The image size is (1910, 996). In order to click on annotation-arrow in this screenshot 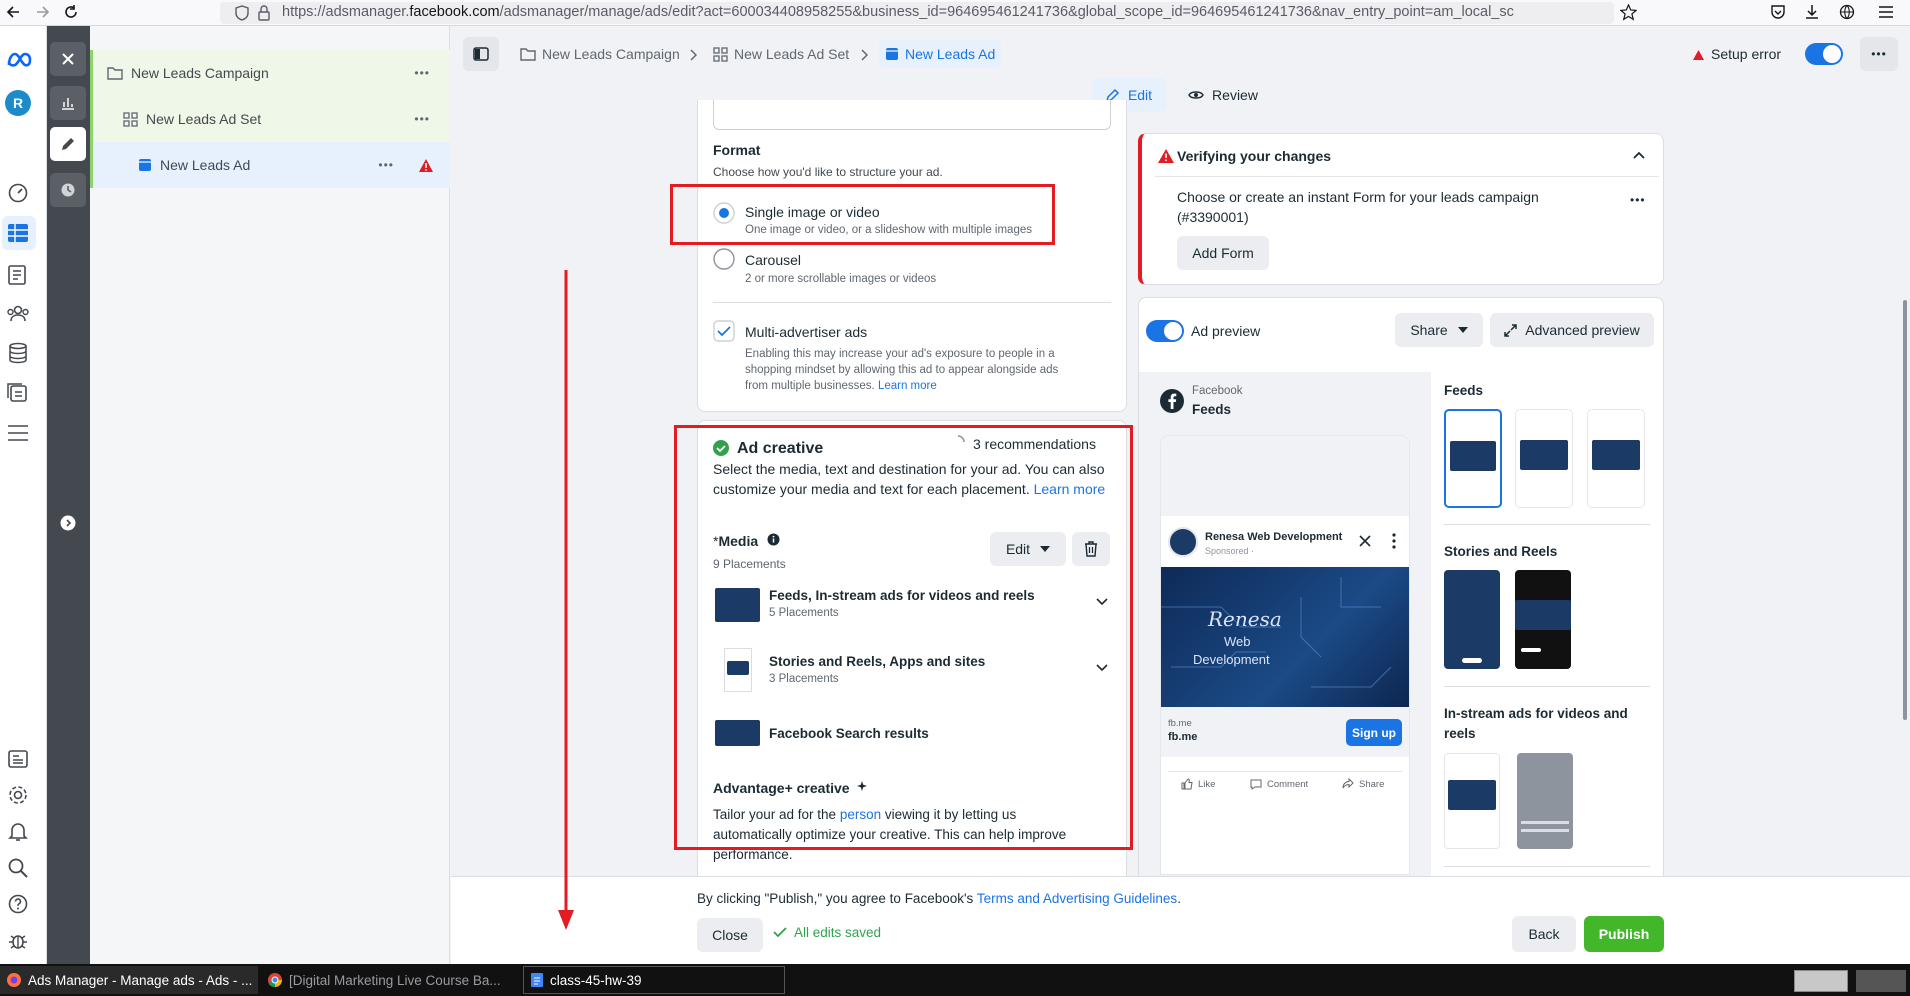, I will do `click(566, 600)`.